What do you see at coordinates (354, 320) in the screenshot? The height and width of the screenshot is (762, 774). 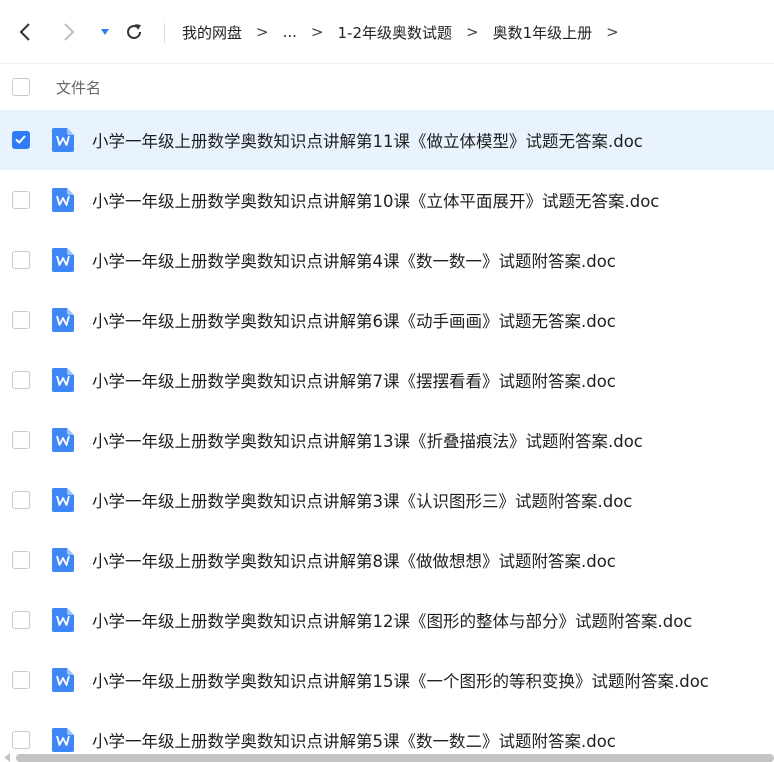 I see `file-name: 小学一年级上册数学奥数知识点讲解第6课《动手画画》试题无答案.doc` at bounding box center [354, 320].